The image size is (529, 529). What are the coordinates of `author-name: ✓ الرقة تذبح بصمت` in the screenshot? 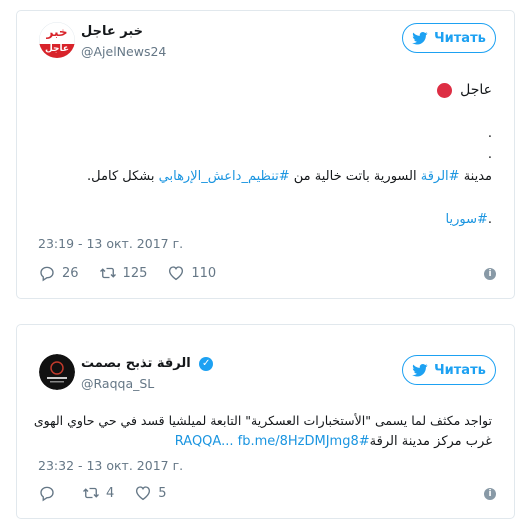 It's located at (147, 363).